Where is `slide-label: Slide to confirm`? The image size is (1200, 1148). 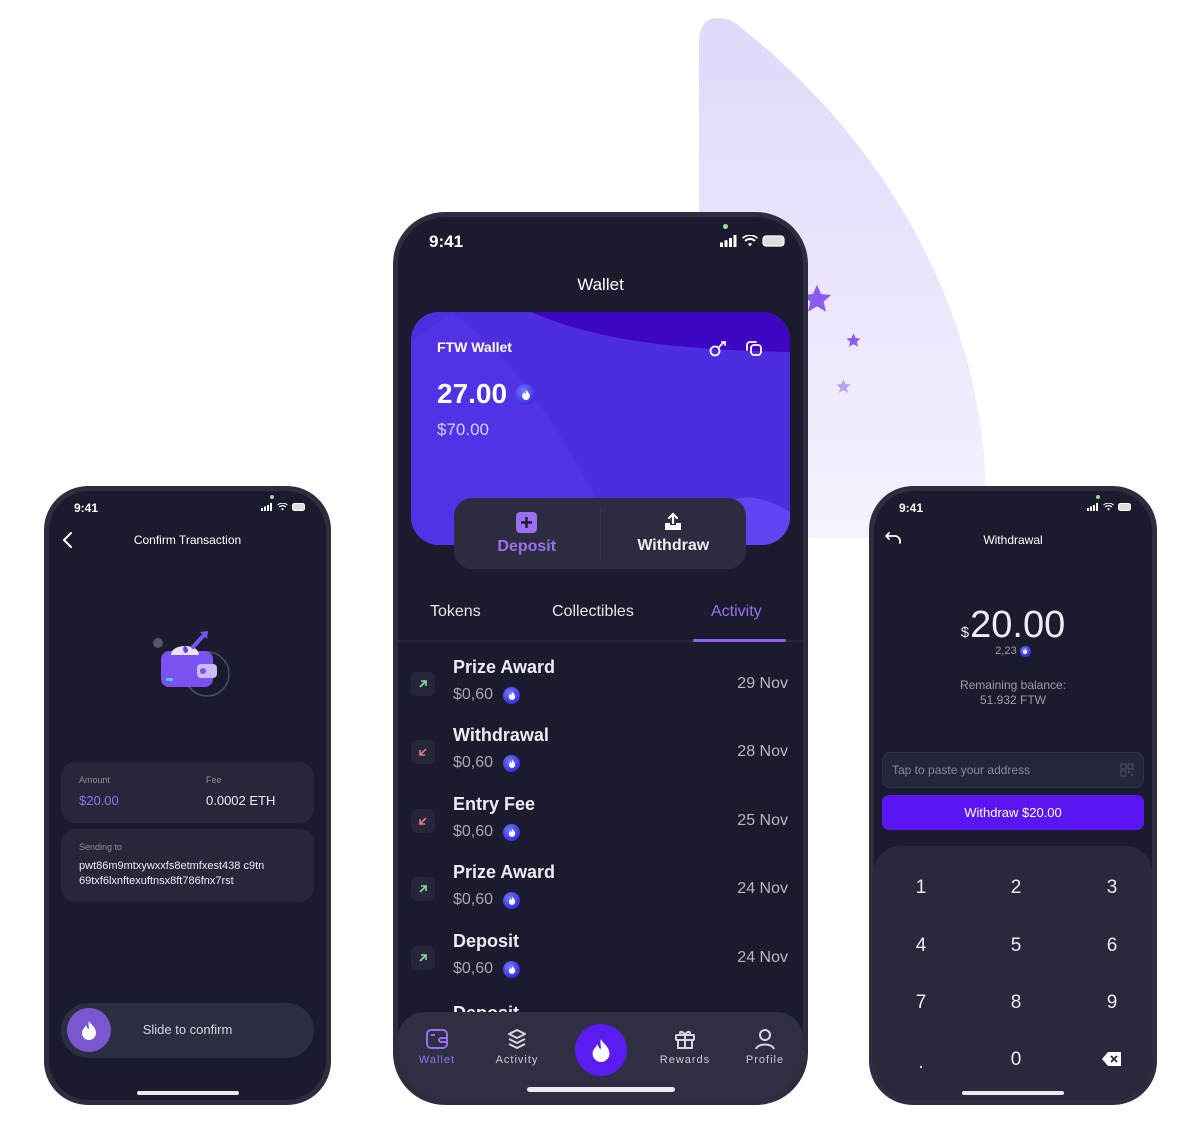
slide-label: Slide to confirm is located at coordinates (187, 1029).